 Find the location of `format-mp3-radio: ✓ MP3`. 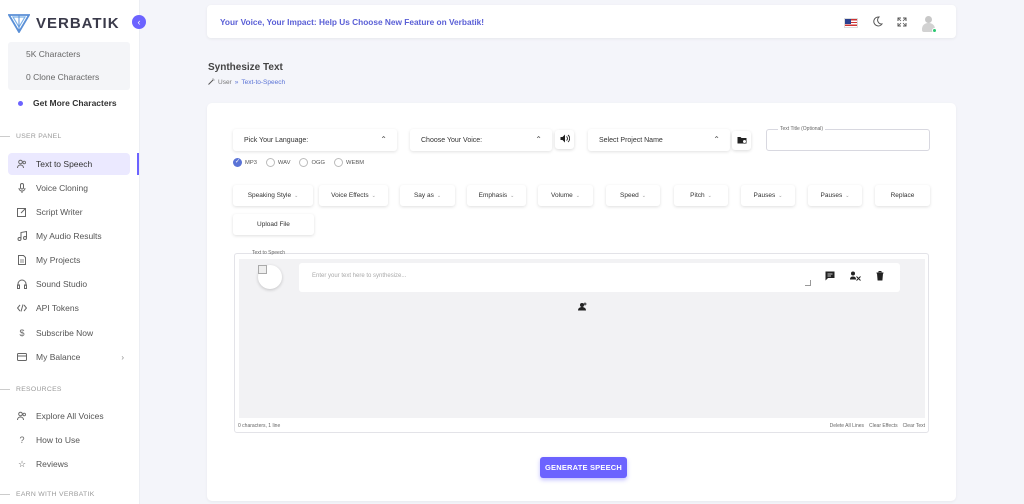

format-mp3-radio: ✓ MP3 is located at coordinates (245, 162).